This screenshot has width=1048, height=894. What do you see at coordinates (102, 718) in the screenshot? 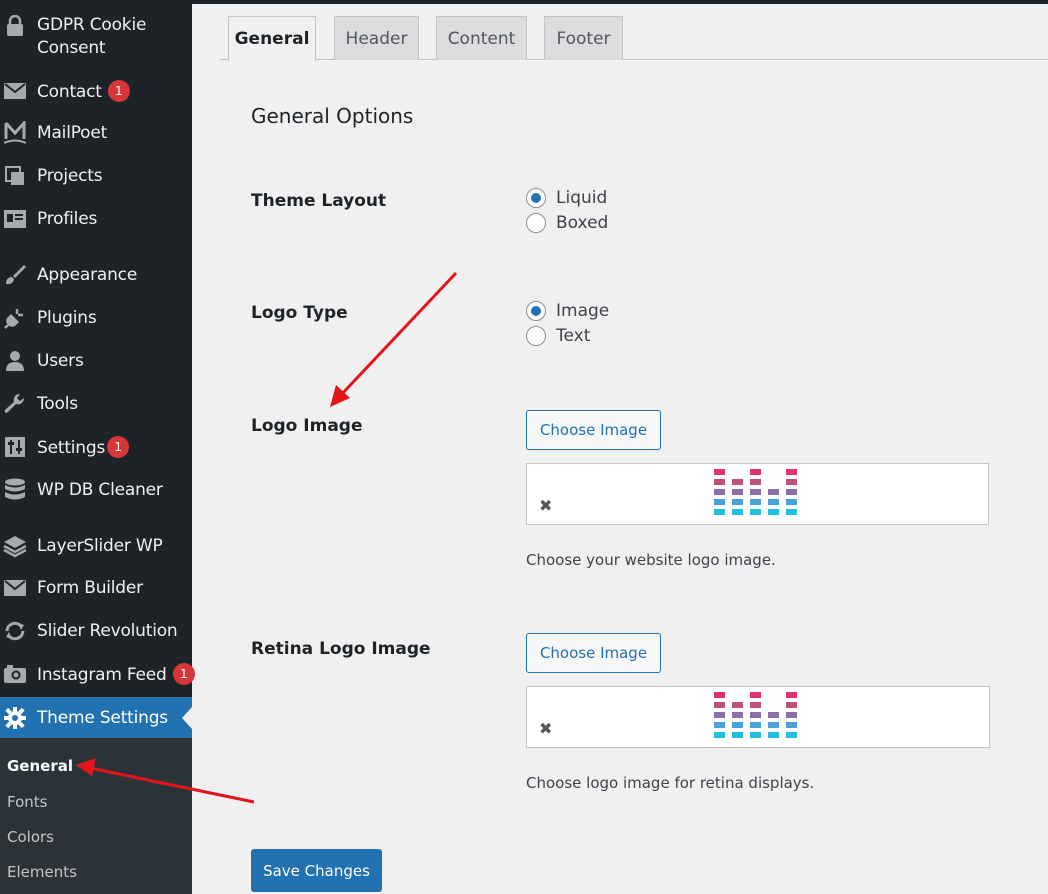
I see `sidebar-item-label: Theme Settings` at bounding box center [102, 718].